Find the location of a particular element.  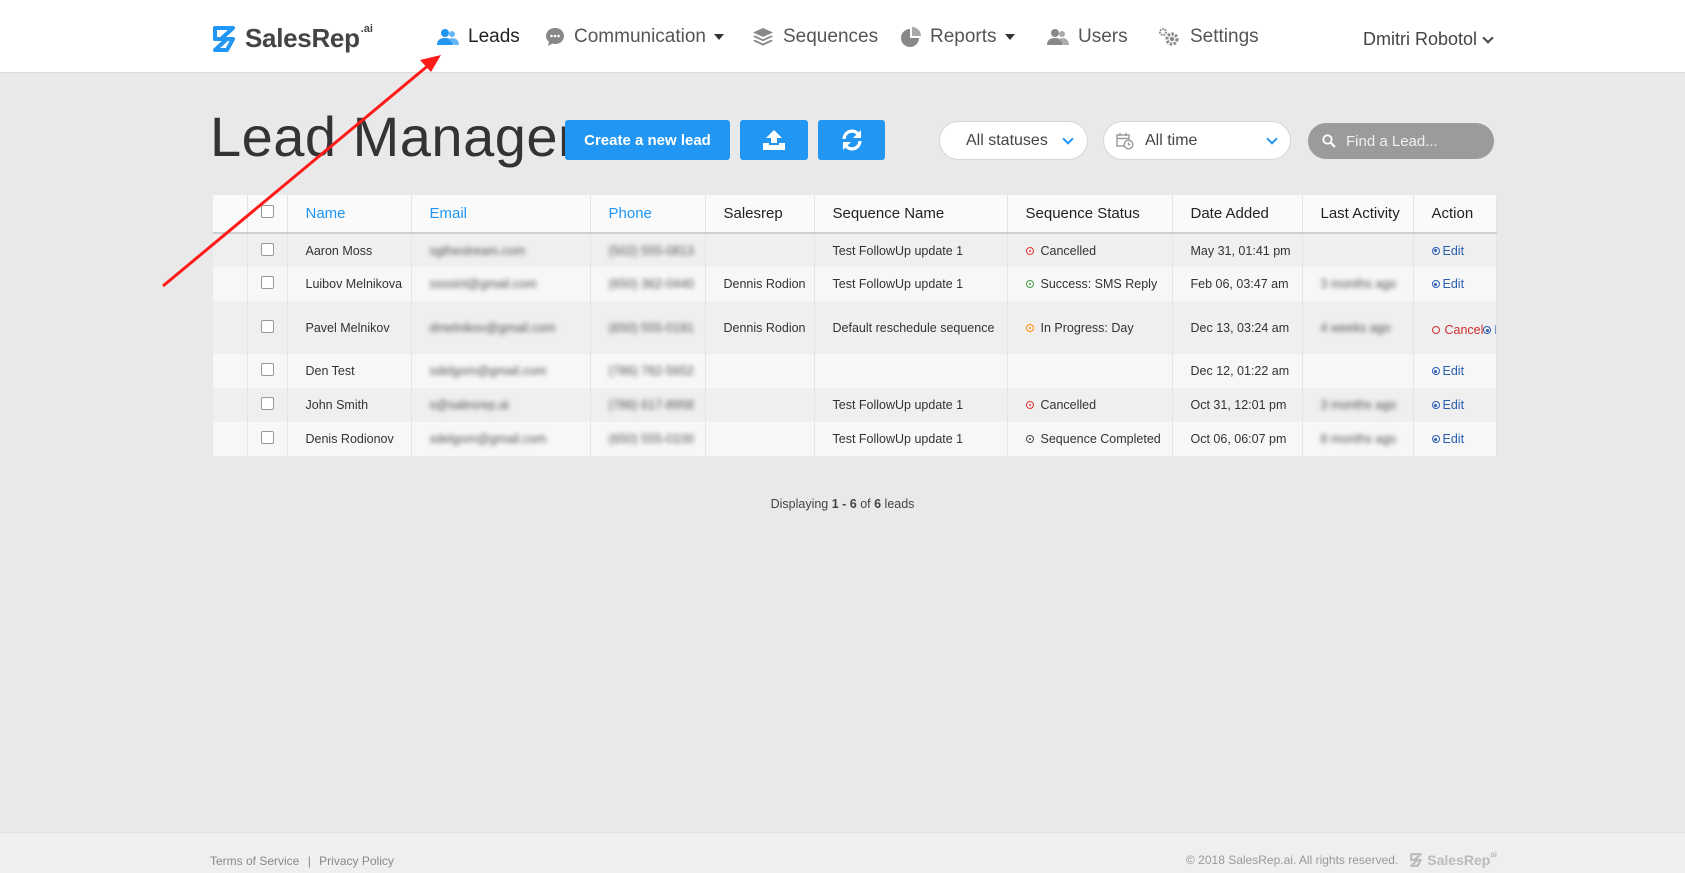

refresh-icon is located at coordinates (851, 140).